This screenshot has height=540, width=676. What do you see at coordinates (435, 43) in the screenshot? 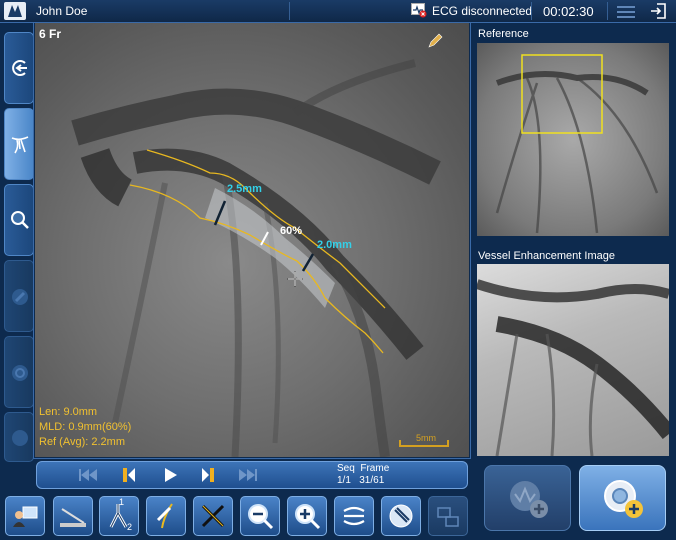
I see `pencil-icon` at bounding box center [435, 43].